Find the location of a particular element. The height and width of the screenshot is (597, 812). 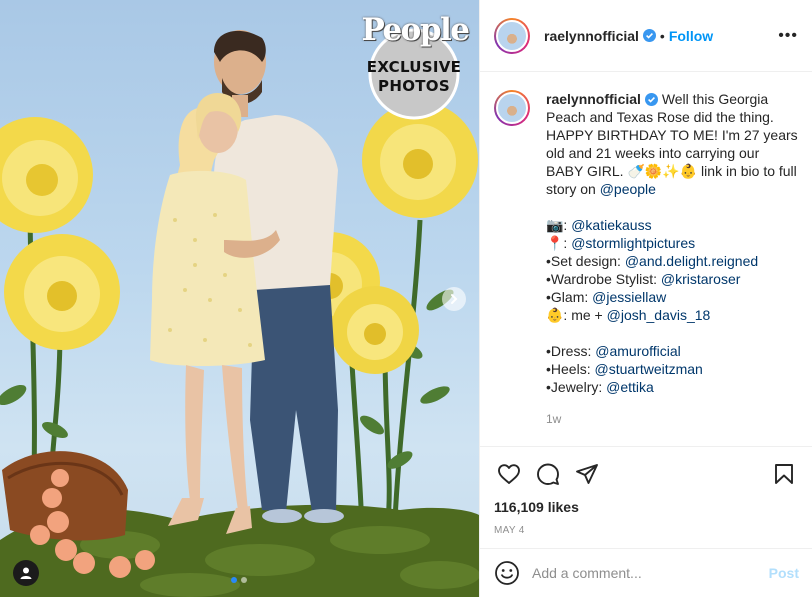

caption-line: 📷: @katiekauss is located at coordinates (672, 225).